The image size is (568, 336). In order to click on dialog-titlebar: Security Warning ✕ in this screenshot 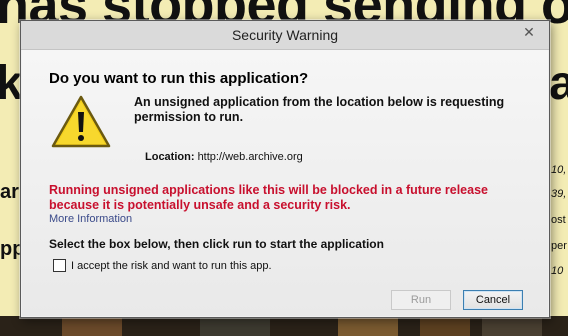, I will do `click(285, 35)`.